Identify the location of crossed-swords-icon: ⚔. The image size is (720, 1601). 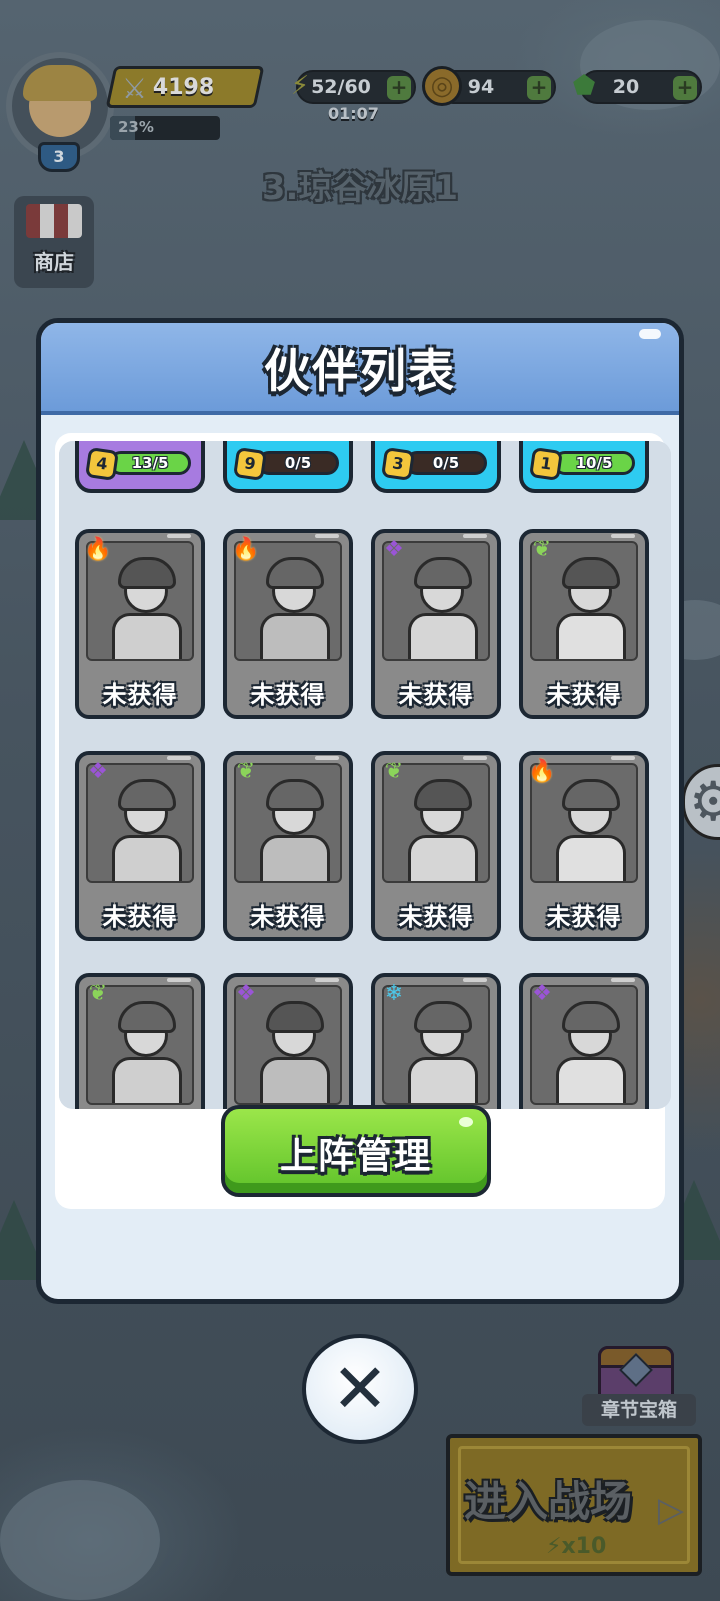
(135, 88).